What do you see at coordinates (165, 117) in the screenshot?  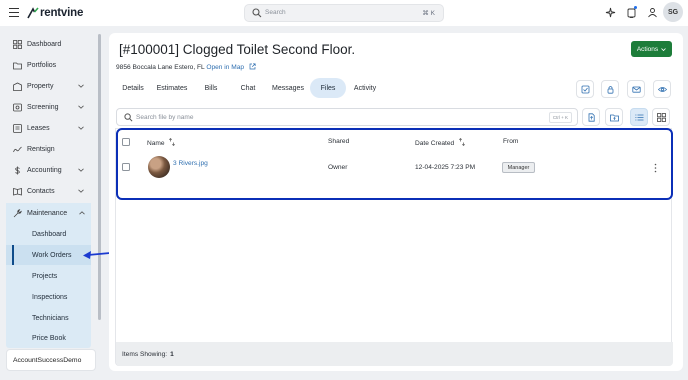 I see `file-search-placeholder: Search file by name` at bounding box center [165, 117].